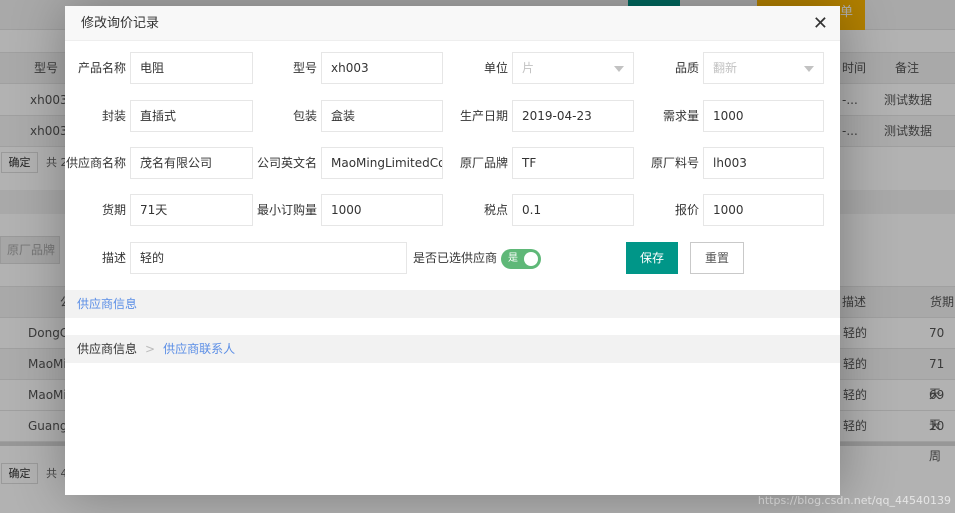 The image size is (955, 513). I want to click on package-type-input: 直插式, so click(191, 116).